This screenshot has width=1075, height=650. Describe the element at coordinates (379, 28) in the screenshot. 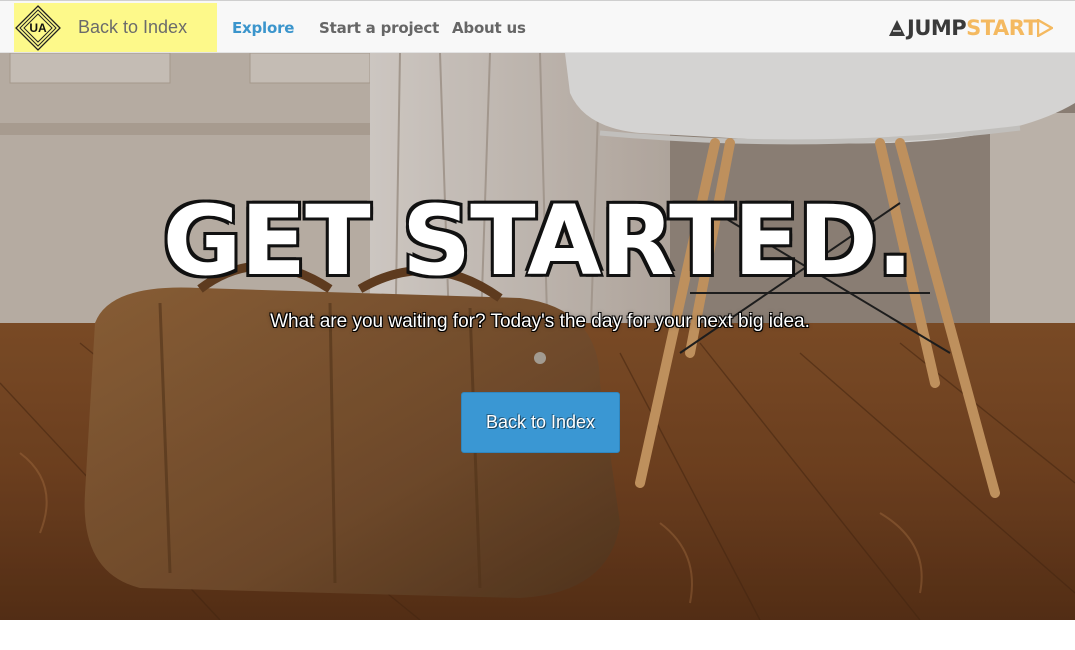

I see `nav-start-a-project: Start a project` at that location.